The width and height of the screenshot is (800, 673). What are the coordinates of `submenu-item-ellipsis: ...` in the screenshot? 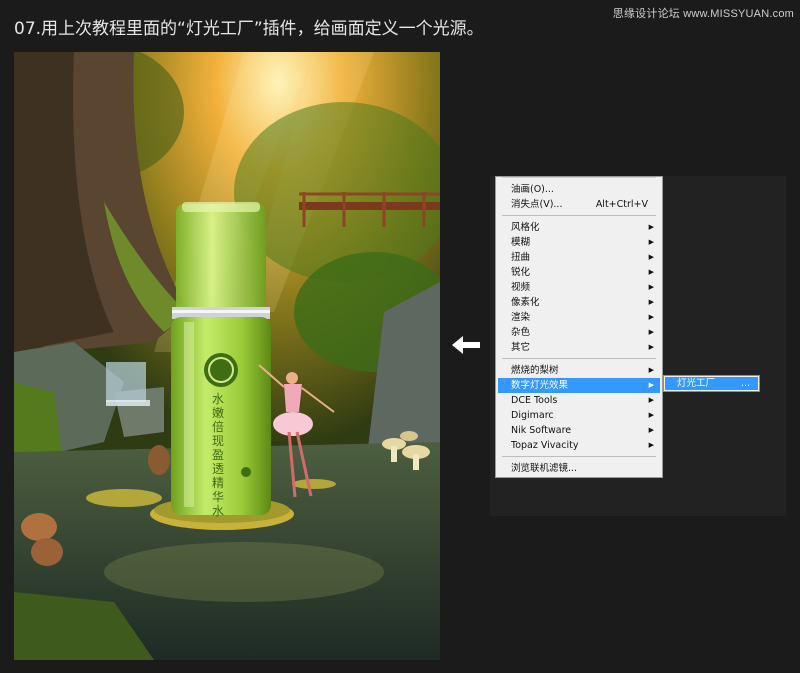 It's located at (745, 383).